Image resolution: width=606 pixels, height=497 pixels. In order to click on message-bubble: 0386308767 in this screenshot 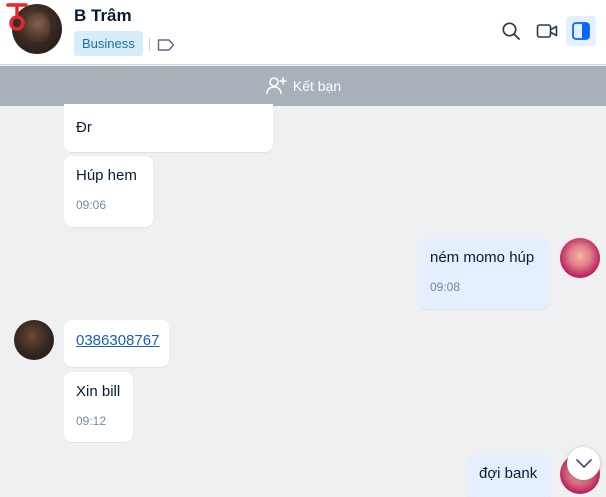, I will do `click(116, 343)`.